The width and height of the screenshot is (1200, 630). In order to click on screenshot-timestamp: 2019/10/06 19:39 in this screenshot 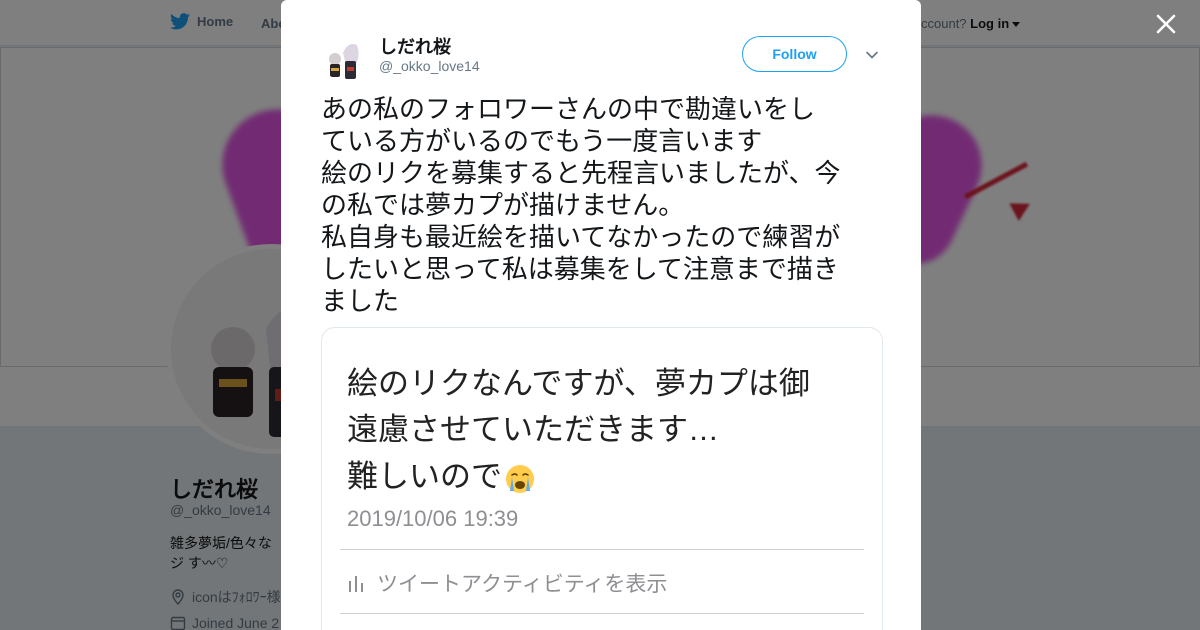, I will do `click(433, 518)`.